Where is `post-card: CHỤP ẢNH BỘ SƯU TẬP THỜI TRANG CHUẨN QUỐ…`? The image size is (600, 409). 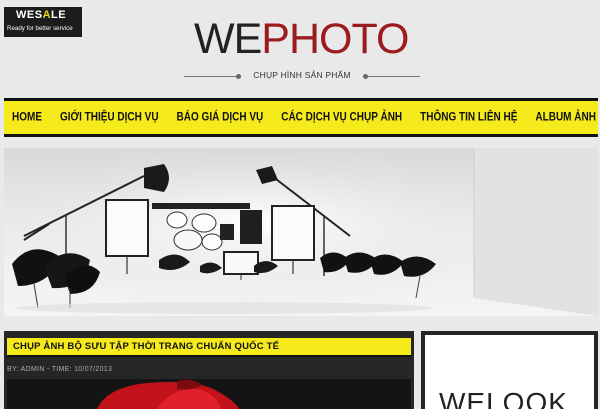
post-card: CHỤP ẢNH BỘ SƯU TẬP THỜI TRANG CHUẨN QUỐ… is located at coordinates (209, 370).